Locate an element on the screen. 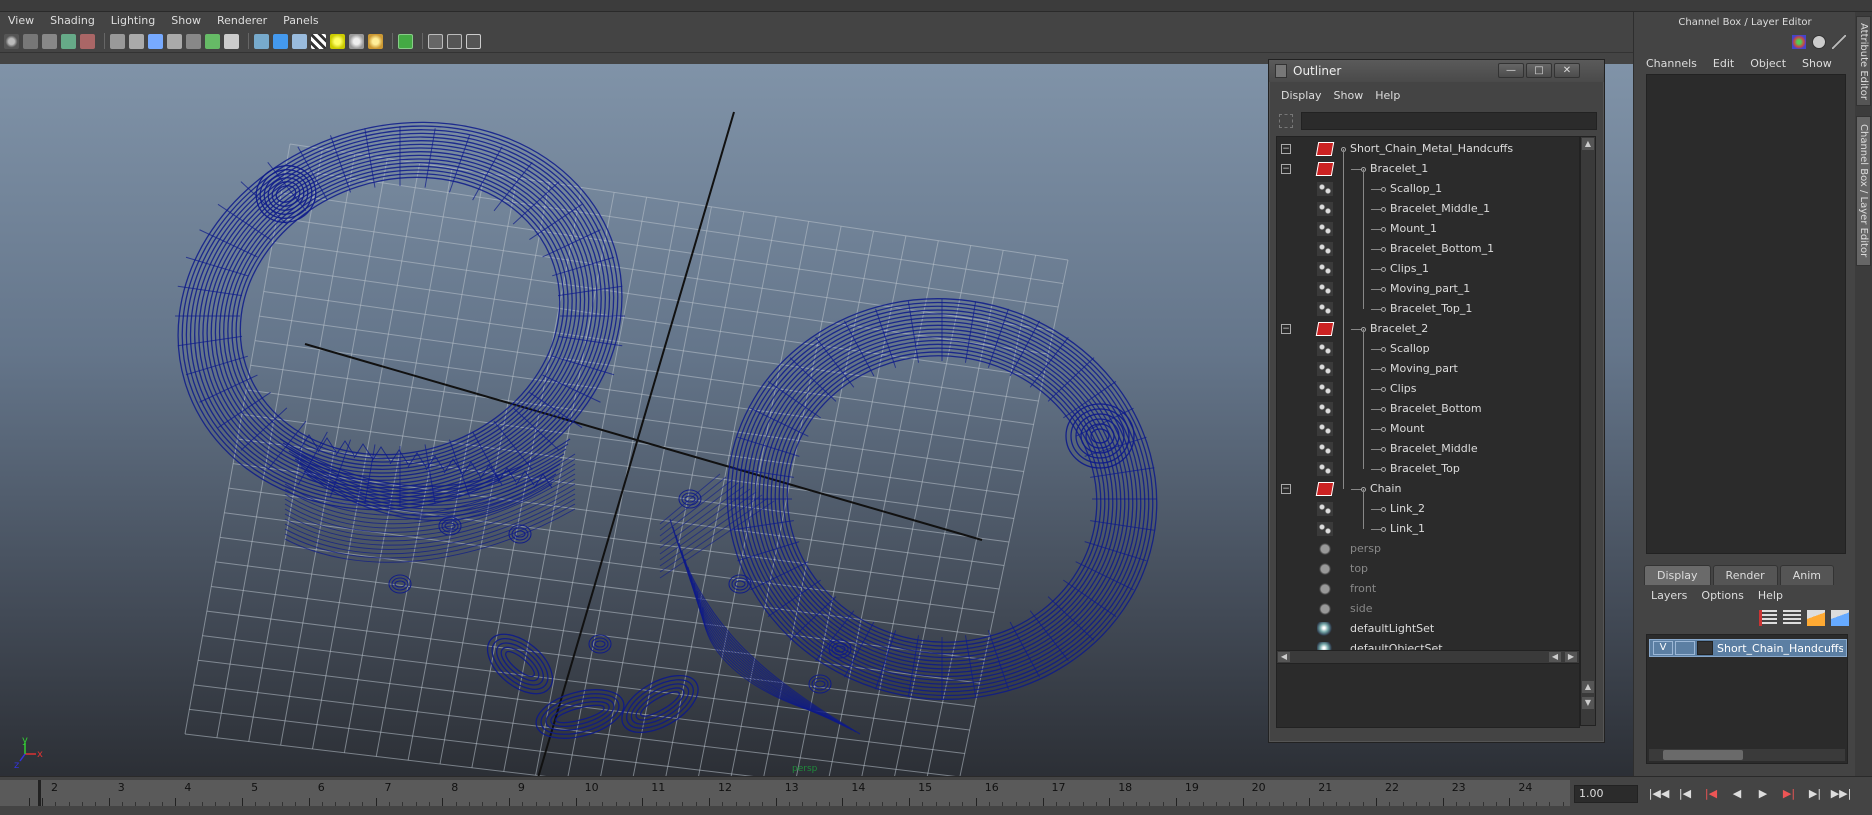 The image size is (1872, 815). xray-joints-icon is located at coordinates (454, 41).